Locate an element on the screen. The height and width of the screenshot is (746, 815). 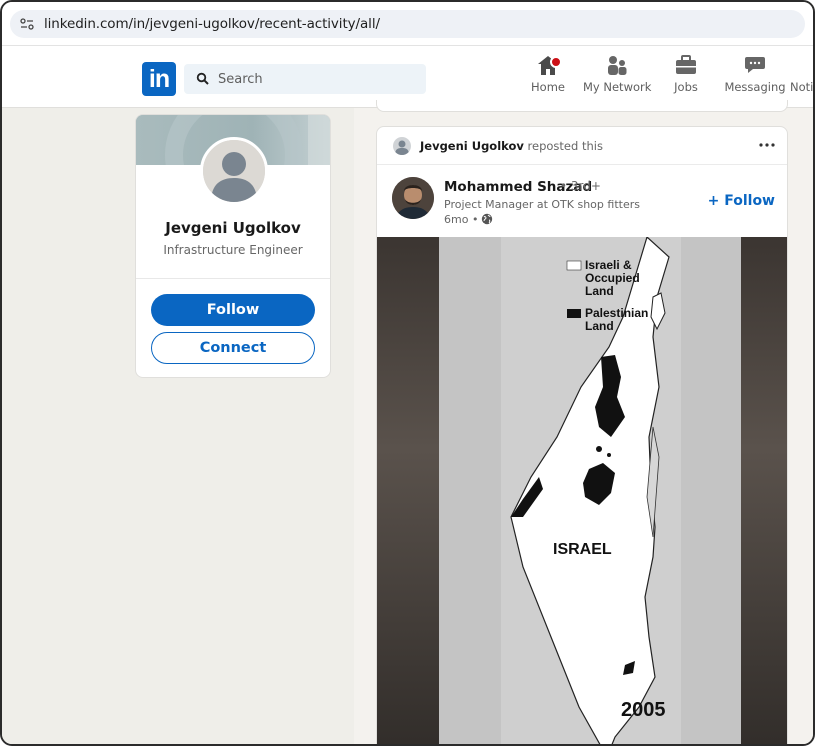
linkedin-navbar: in Home My Network is located at coordinates (407, 77).